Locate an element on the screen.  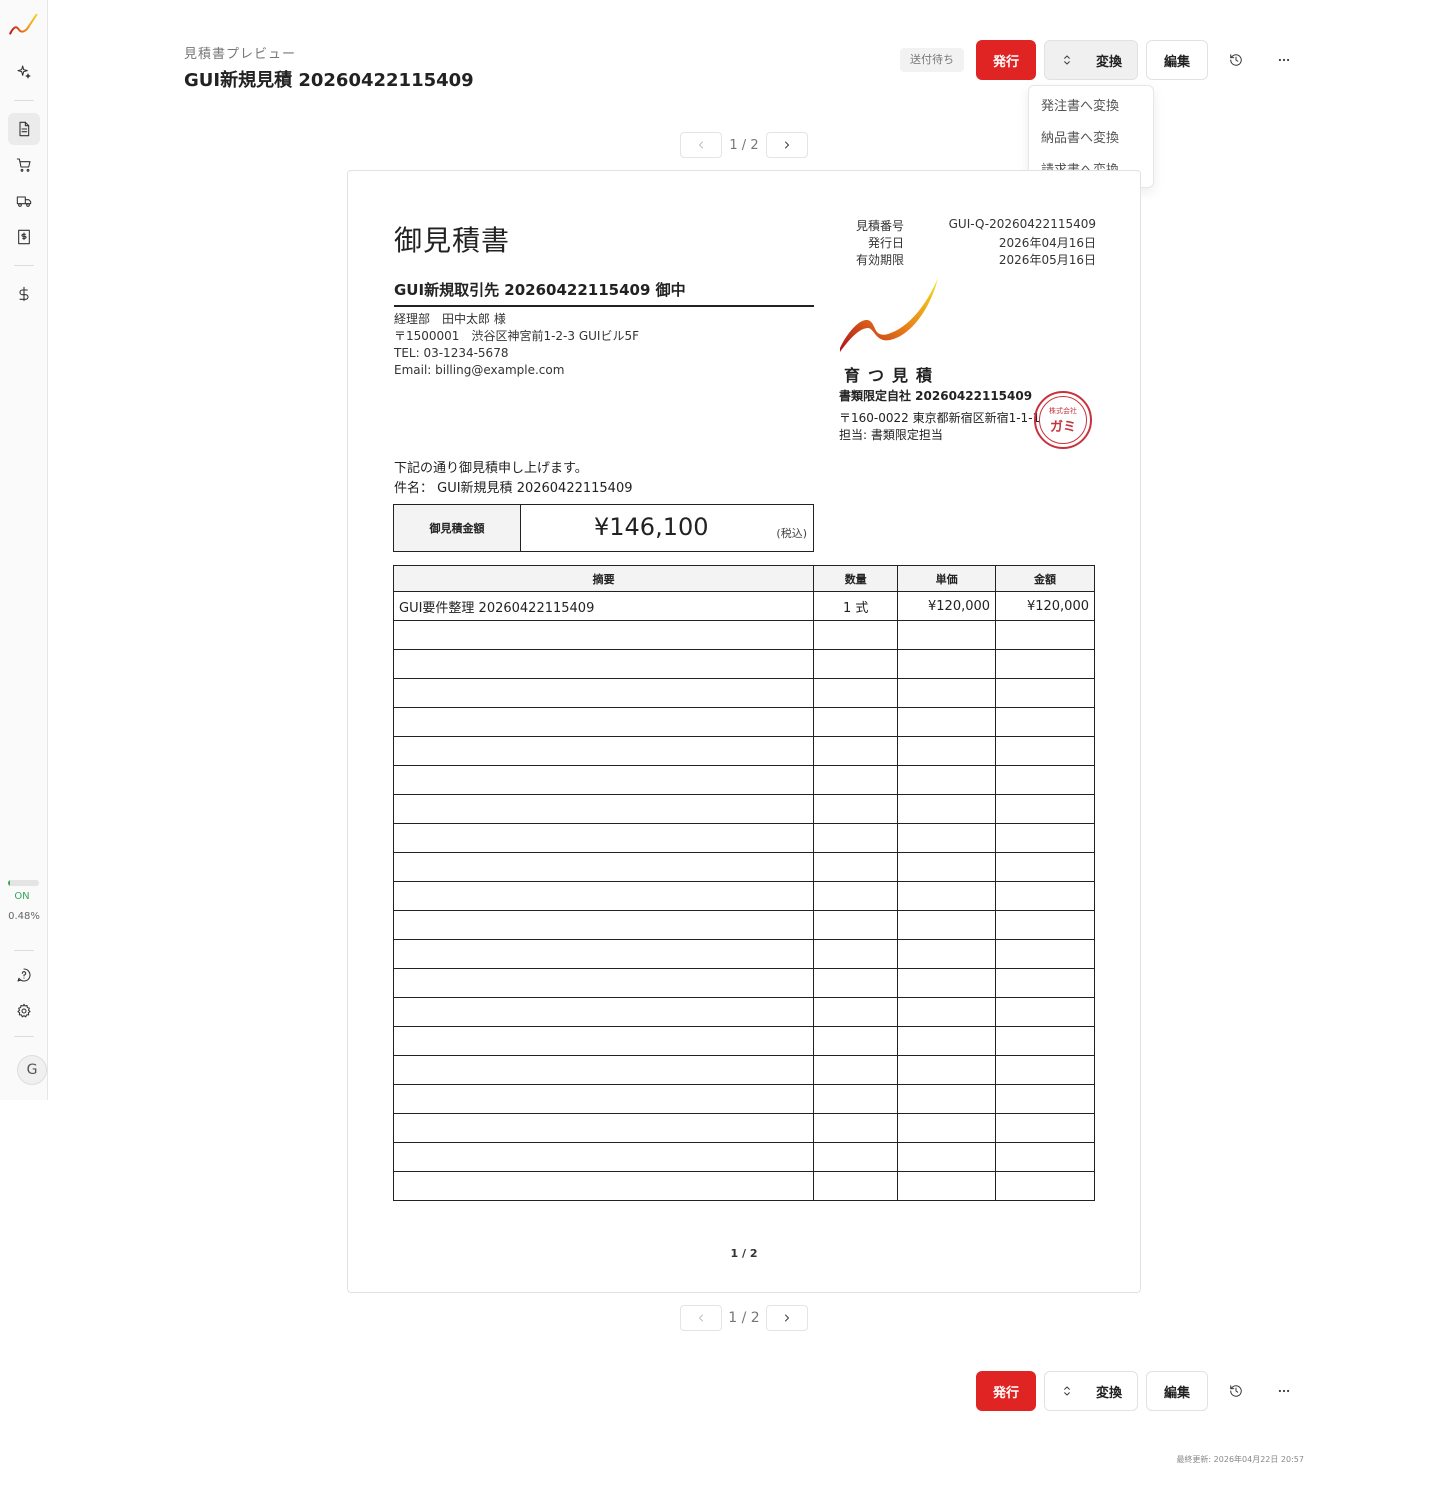
company-logo-icon is located at coordinates (889, 315).